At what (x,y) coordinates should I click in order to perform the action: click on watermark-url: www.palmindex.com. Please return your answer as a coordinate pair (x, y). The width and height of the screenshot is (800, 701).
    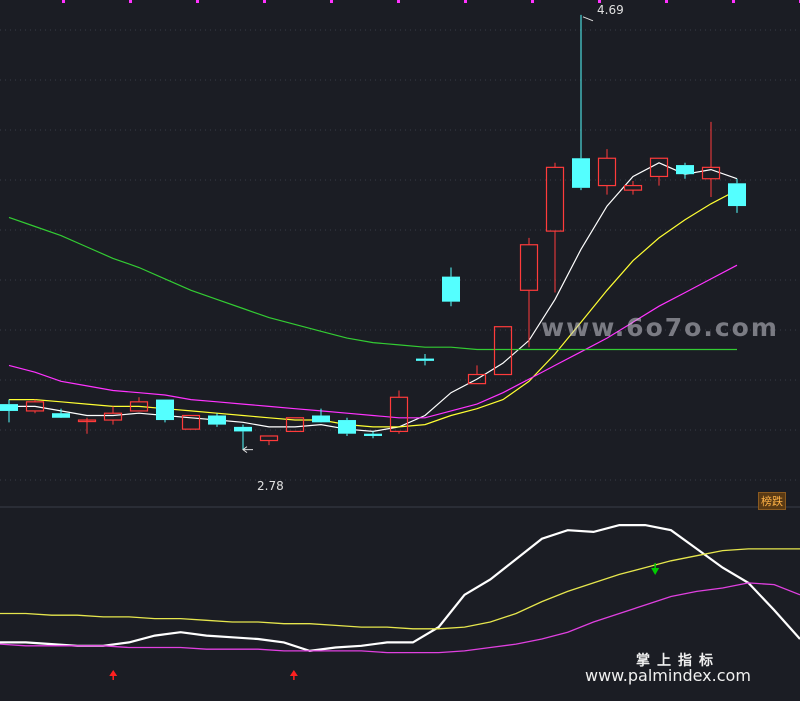
    Looking at the image, I should click on (668, 675).